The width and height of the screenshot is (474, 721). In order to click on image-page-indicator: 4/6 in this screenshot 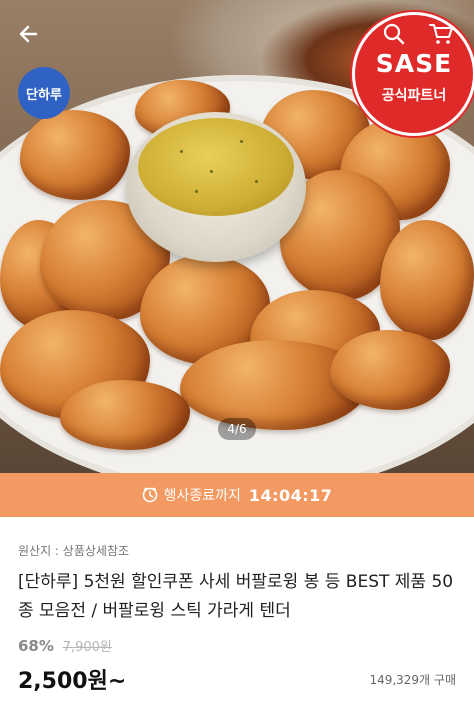, I will do `click(237, 429)`.